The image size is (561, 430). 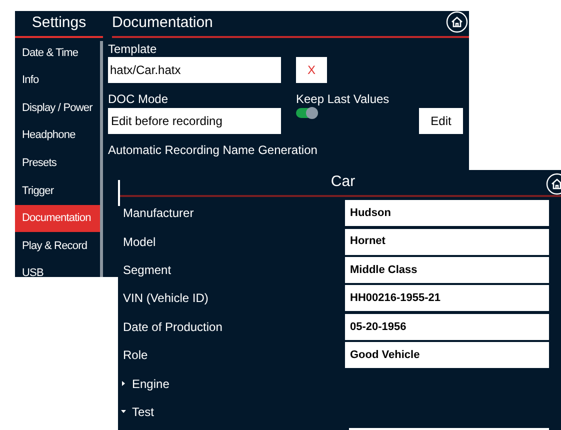 I want to click on value-field: Middle Class, so click(x=447, y=269).